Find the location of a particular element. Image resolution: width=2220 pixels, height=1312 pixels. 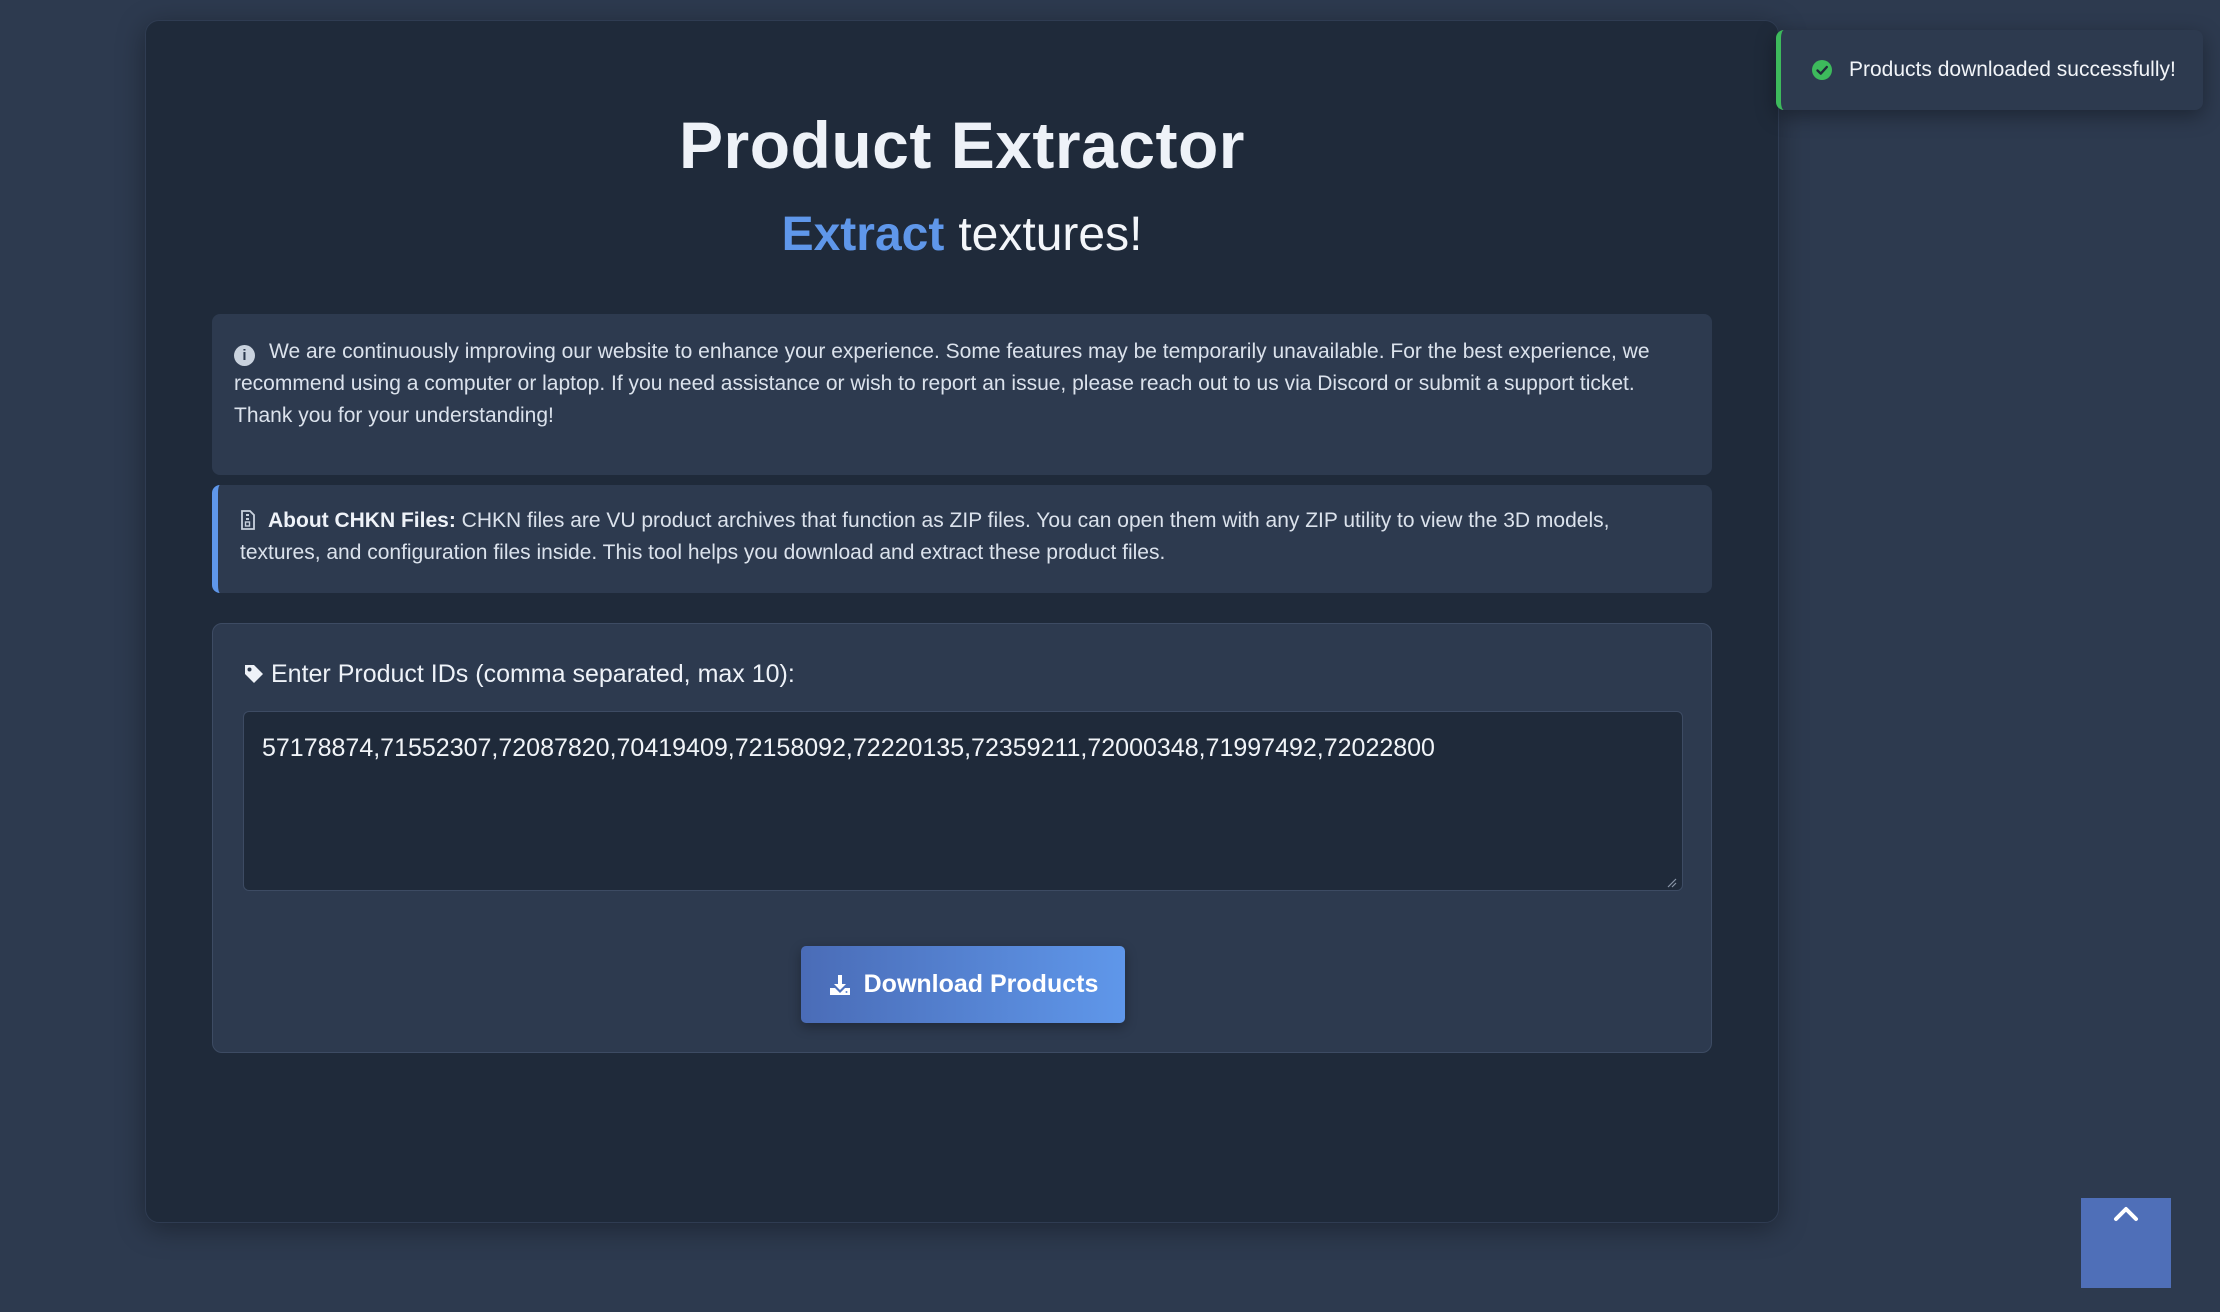

toast-message: Products downloaded successfully! is located at coordinates (2012, 69).